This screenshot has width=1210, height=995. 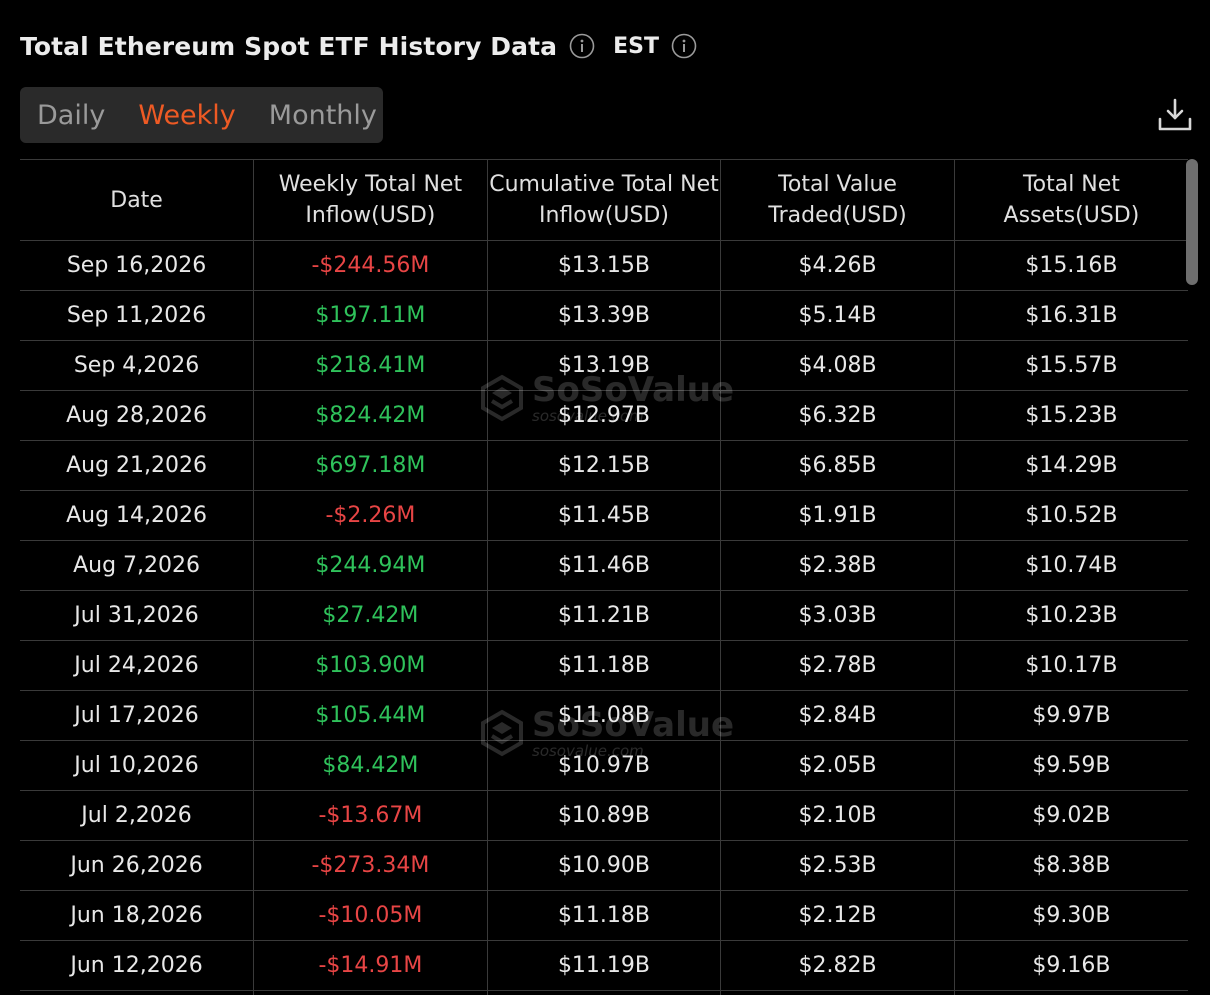 I want to click on table-row: Jul 10,2026 $84.42M $10.97B $2.05B $9.59B, so click(x=604, y=765).